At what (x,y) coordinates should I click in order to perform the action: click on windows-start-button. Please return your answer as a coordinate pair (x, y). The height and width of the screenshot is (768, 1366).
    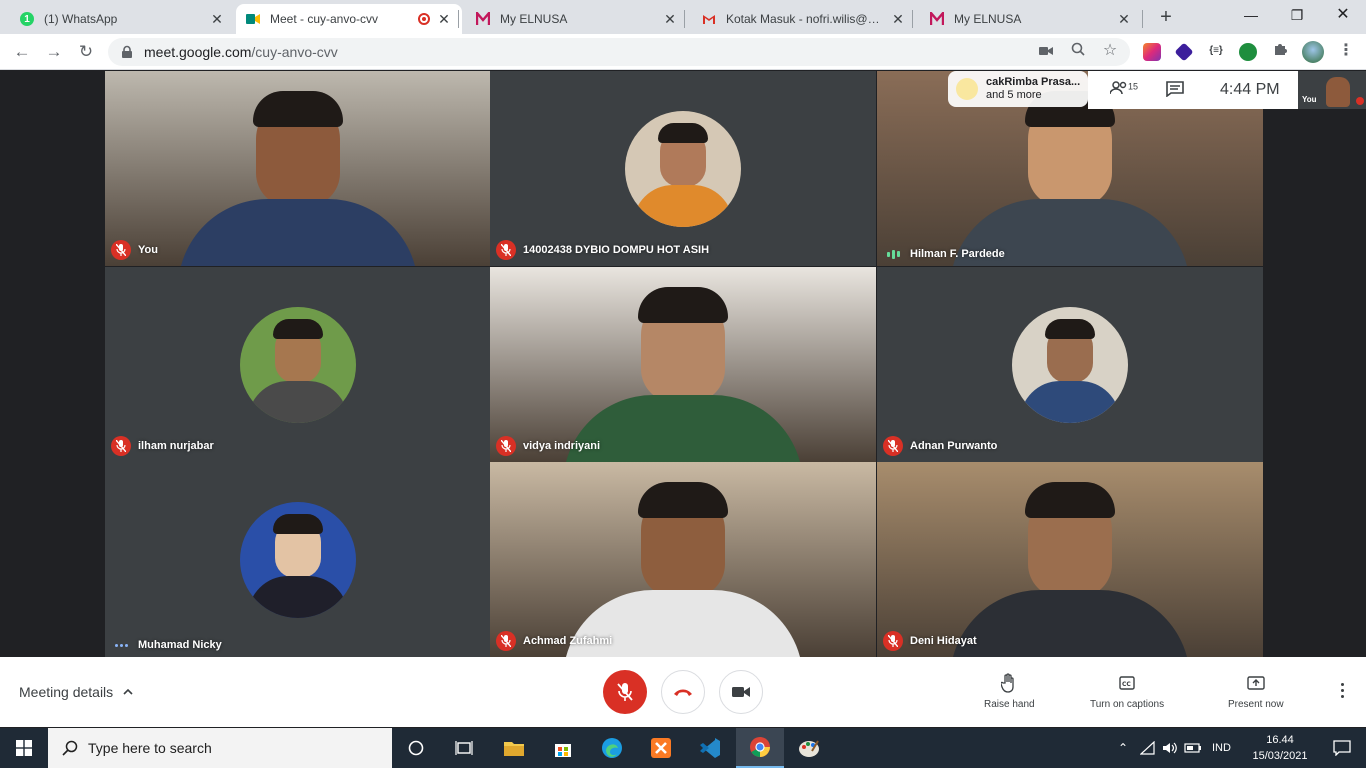
    Looking at the image, I should click on (24, 748).